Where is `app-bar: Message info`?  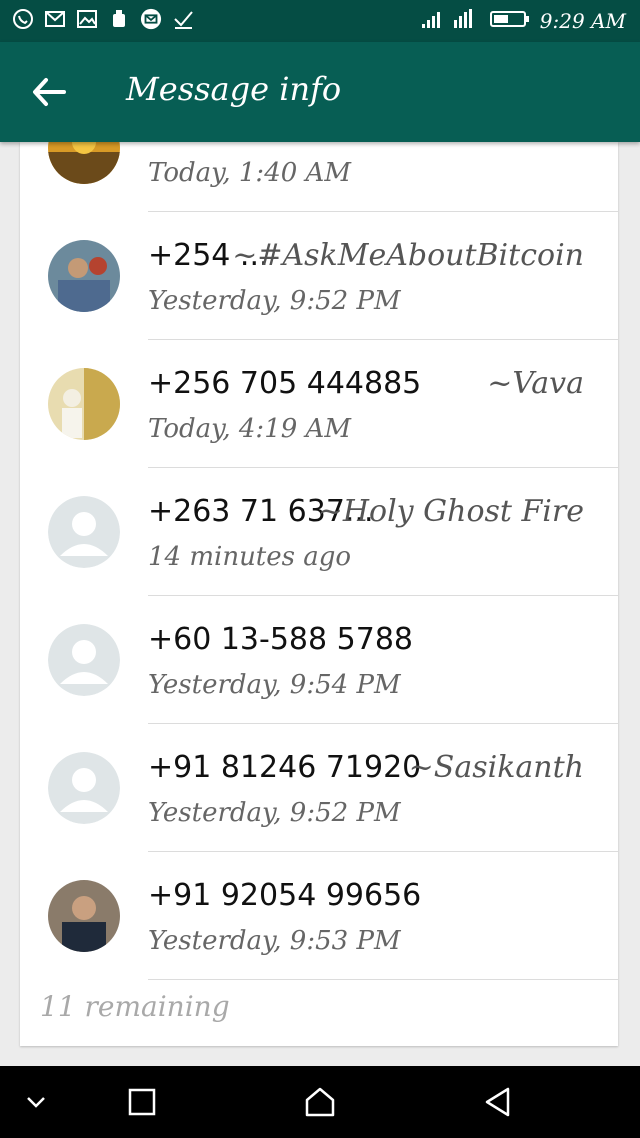 app-bar: Message info is located at coordinates (320, 92).